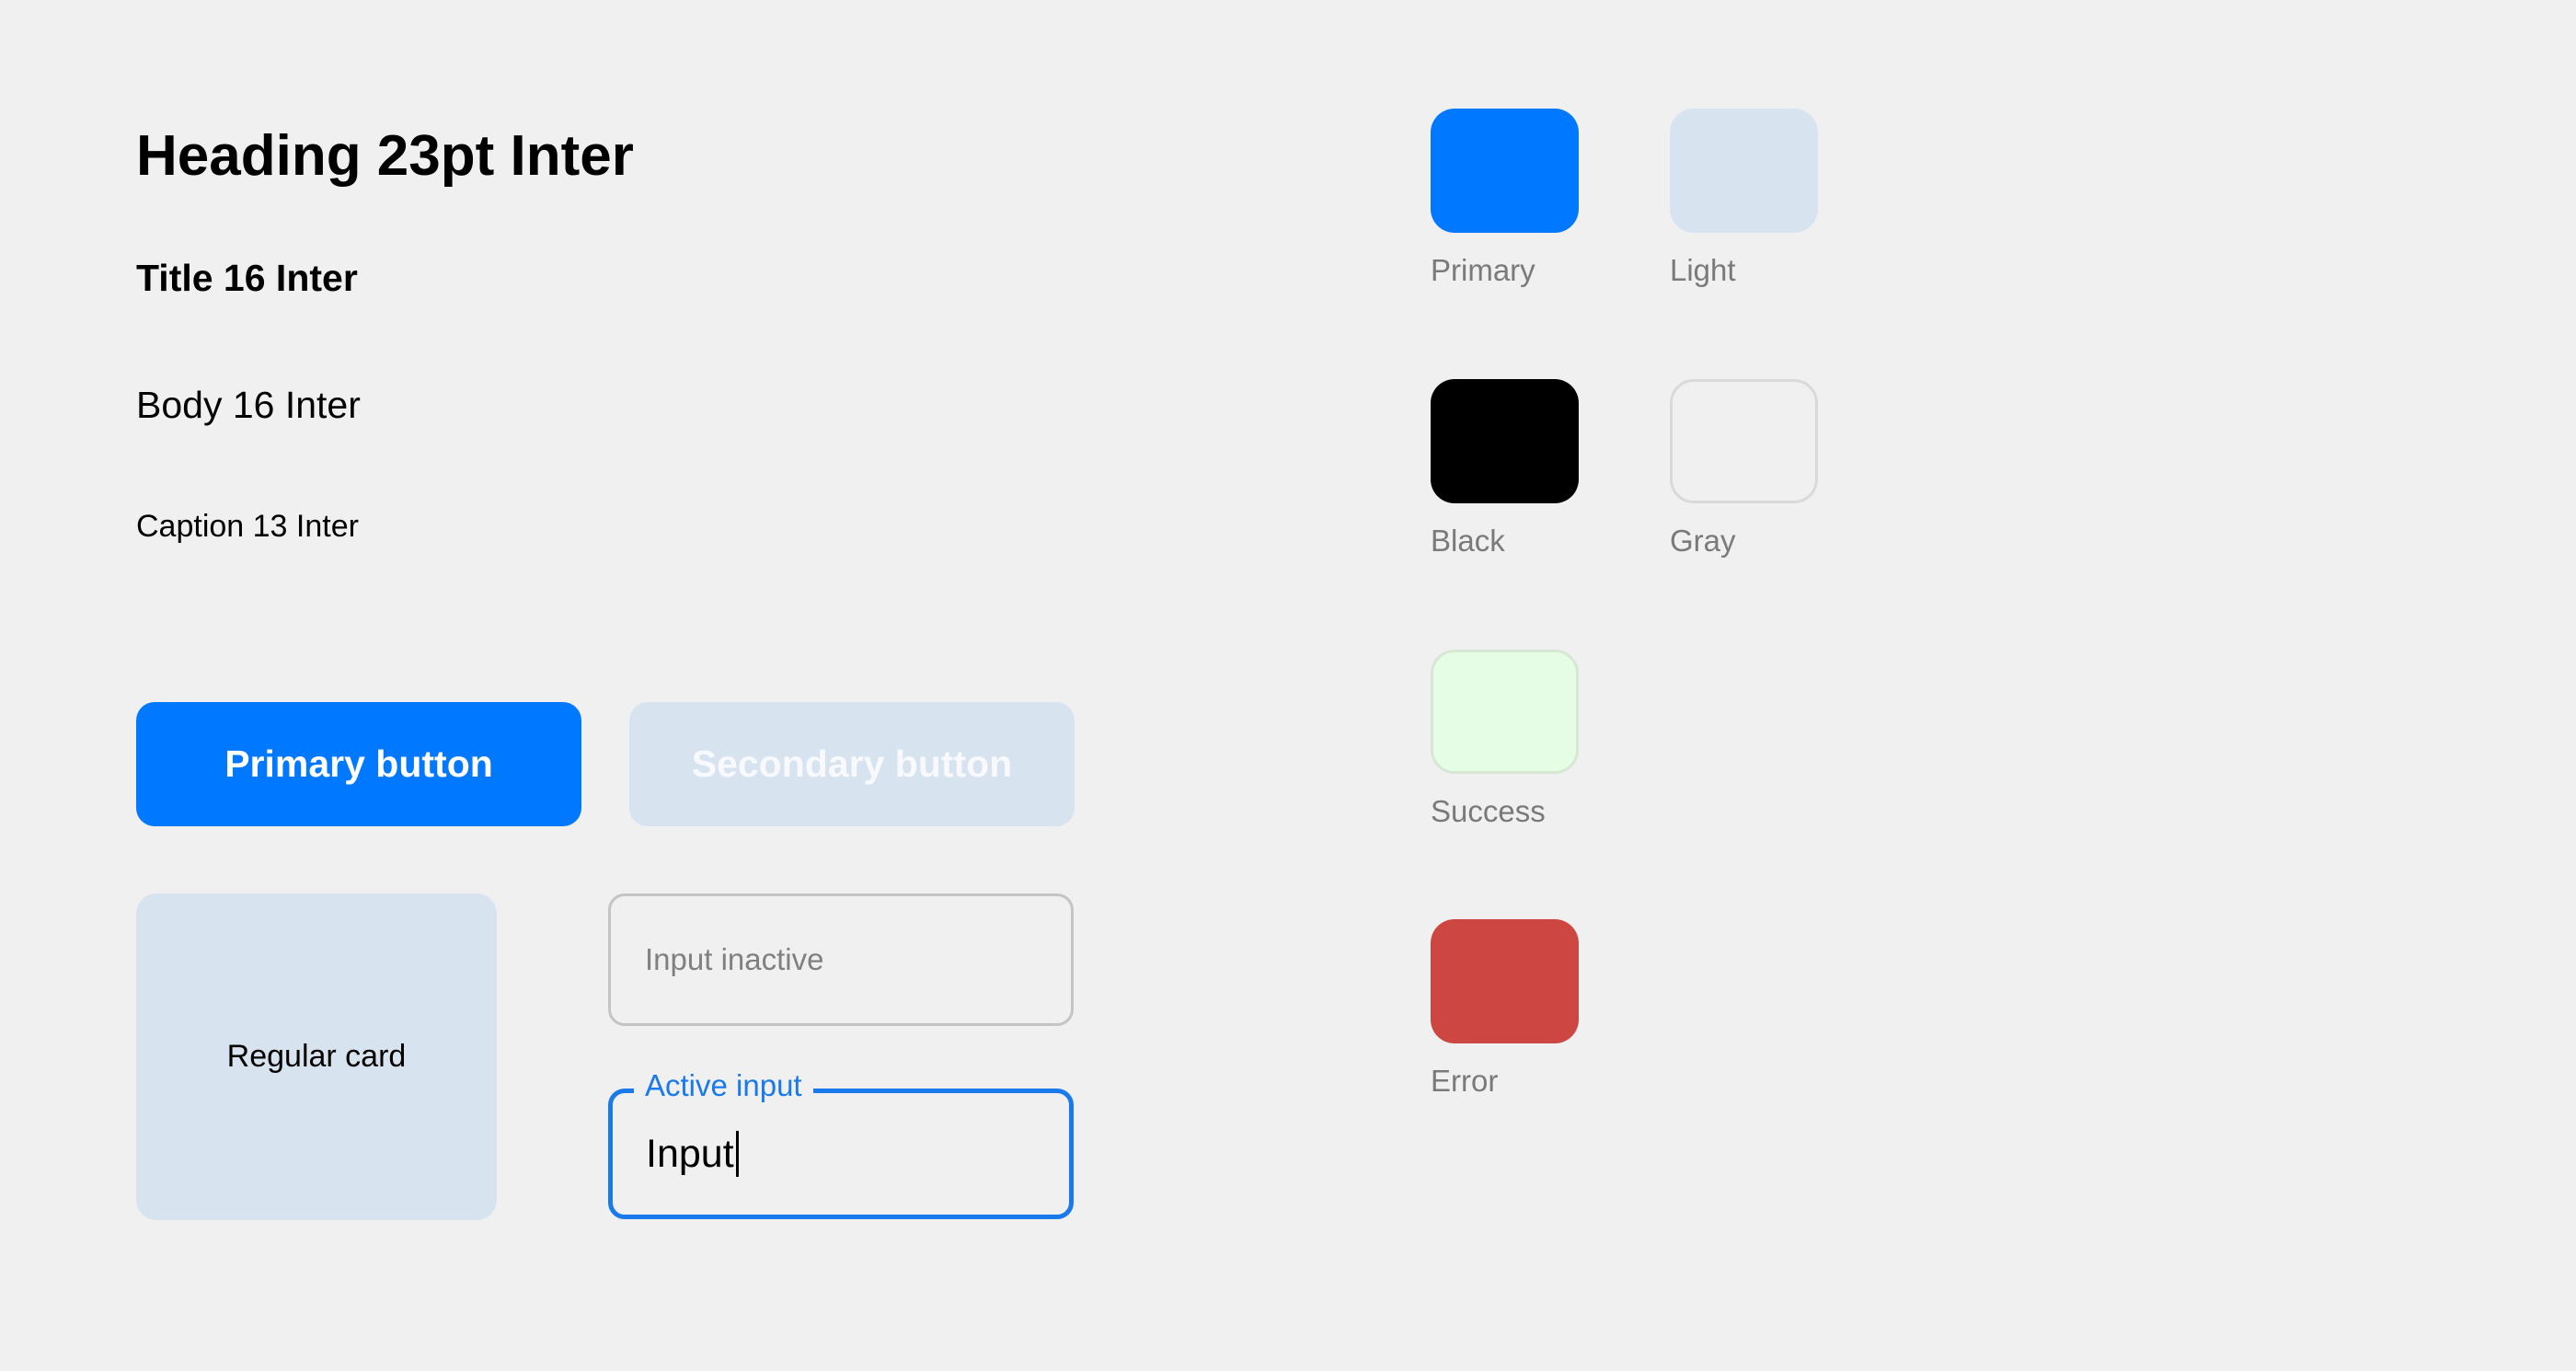 Image resolution: width=2576 pixels, height=1371 pixels. Describe the element at coordinates (1703, 541) in the screenshot. I see `swatch-label-gray: Gray` at that location.